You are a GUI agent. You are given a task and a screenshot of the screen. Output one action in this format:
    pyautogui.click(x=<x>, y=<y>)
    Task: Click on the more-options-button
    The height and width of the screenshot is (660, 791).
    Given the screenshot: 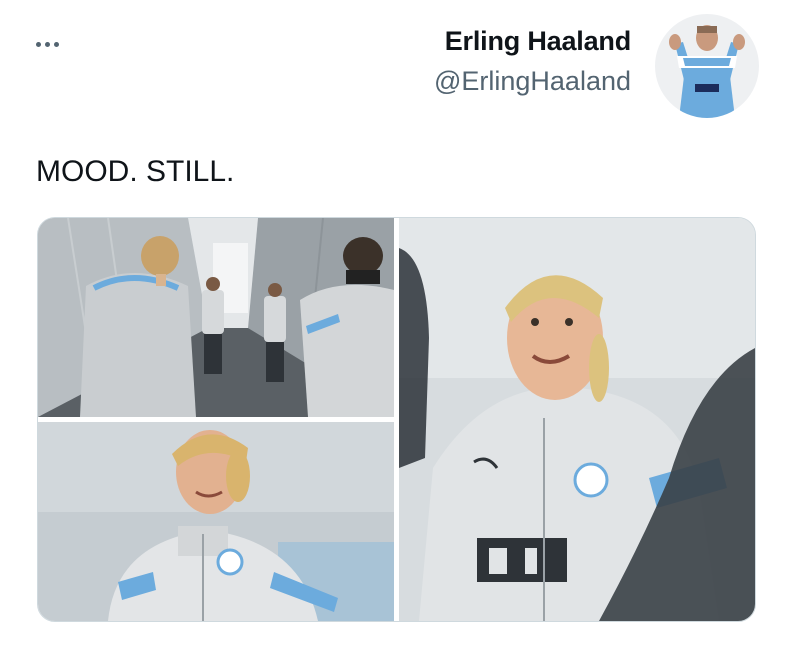 What is the action you would take?
    pyautogui.click(x=54, y=44)
    